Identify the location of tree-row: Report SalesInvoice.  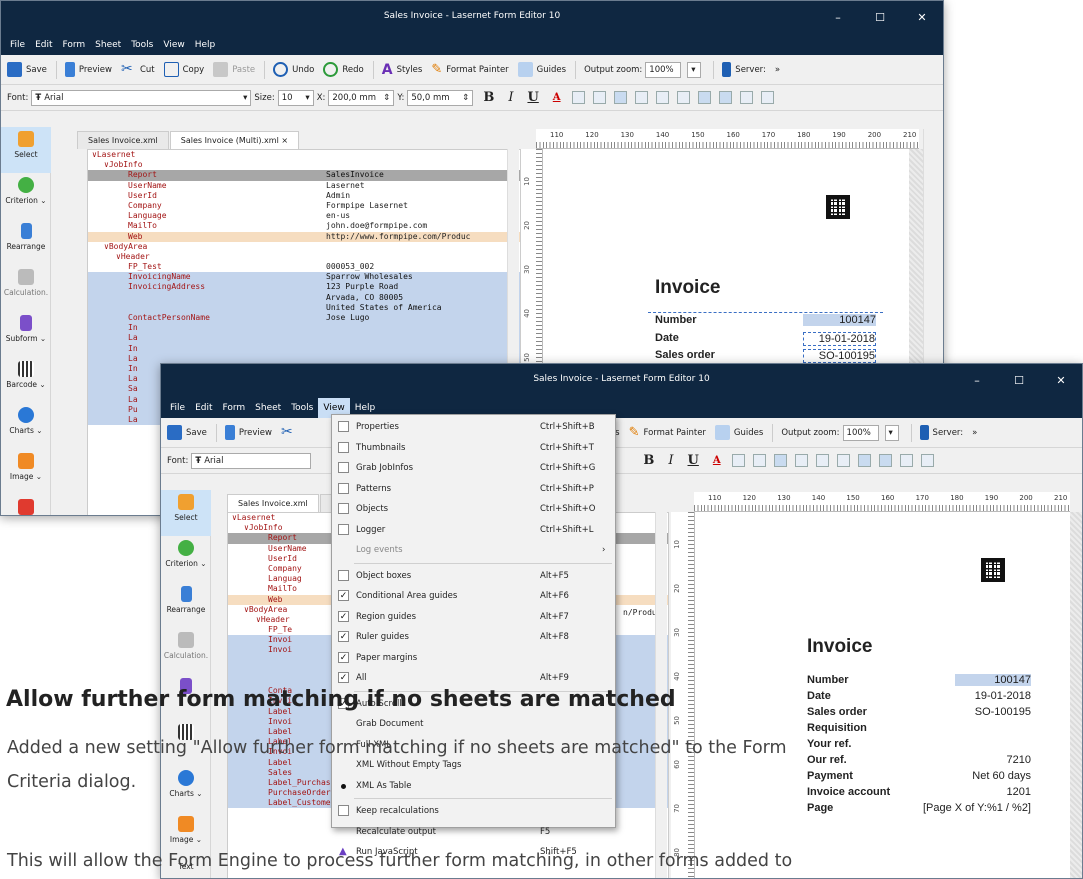
(304, 175).